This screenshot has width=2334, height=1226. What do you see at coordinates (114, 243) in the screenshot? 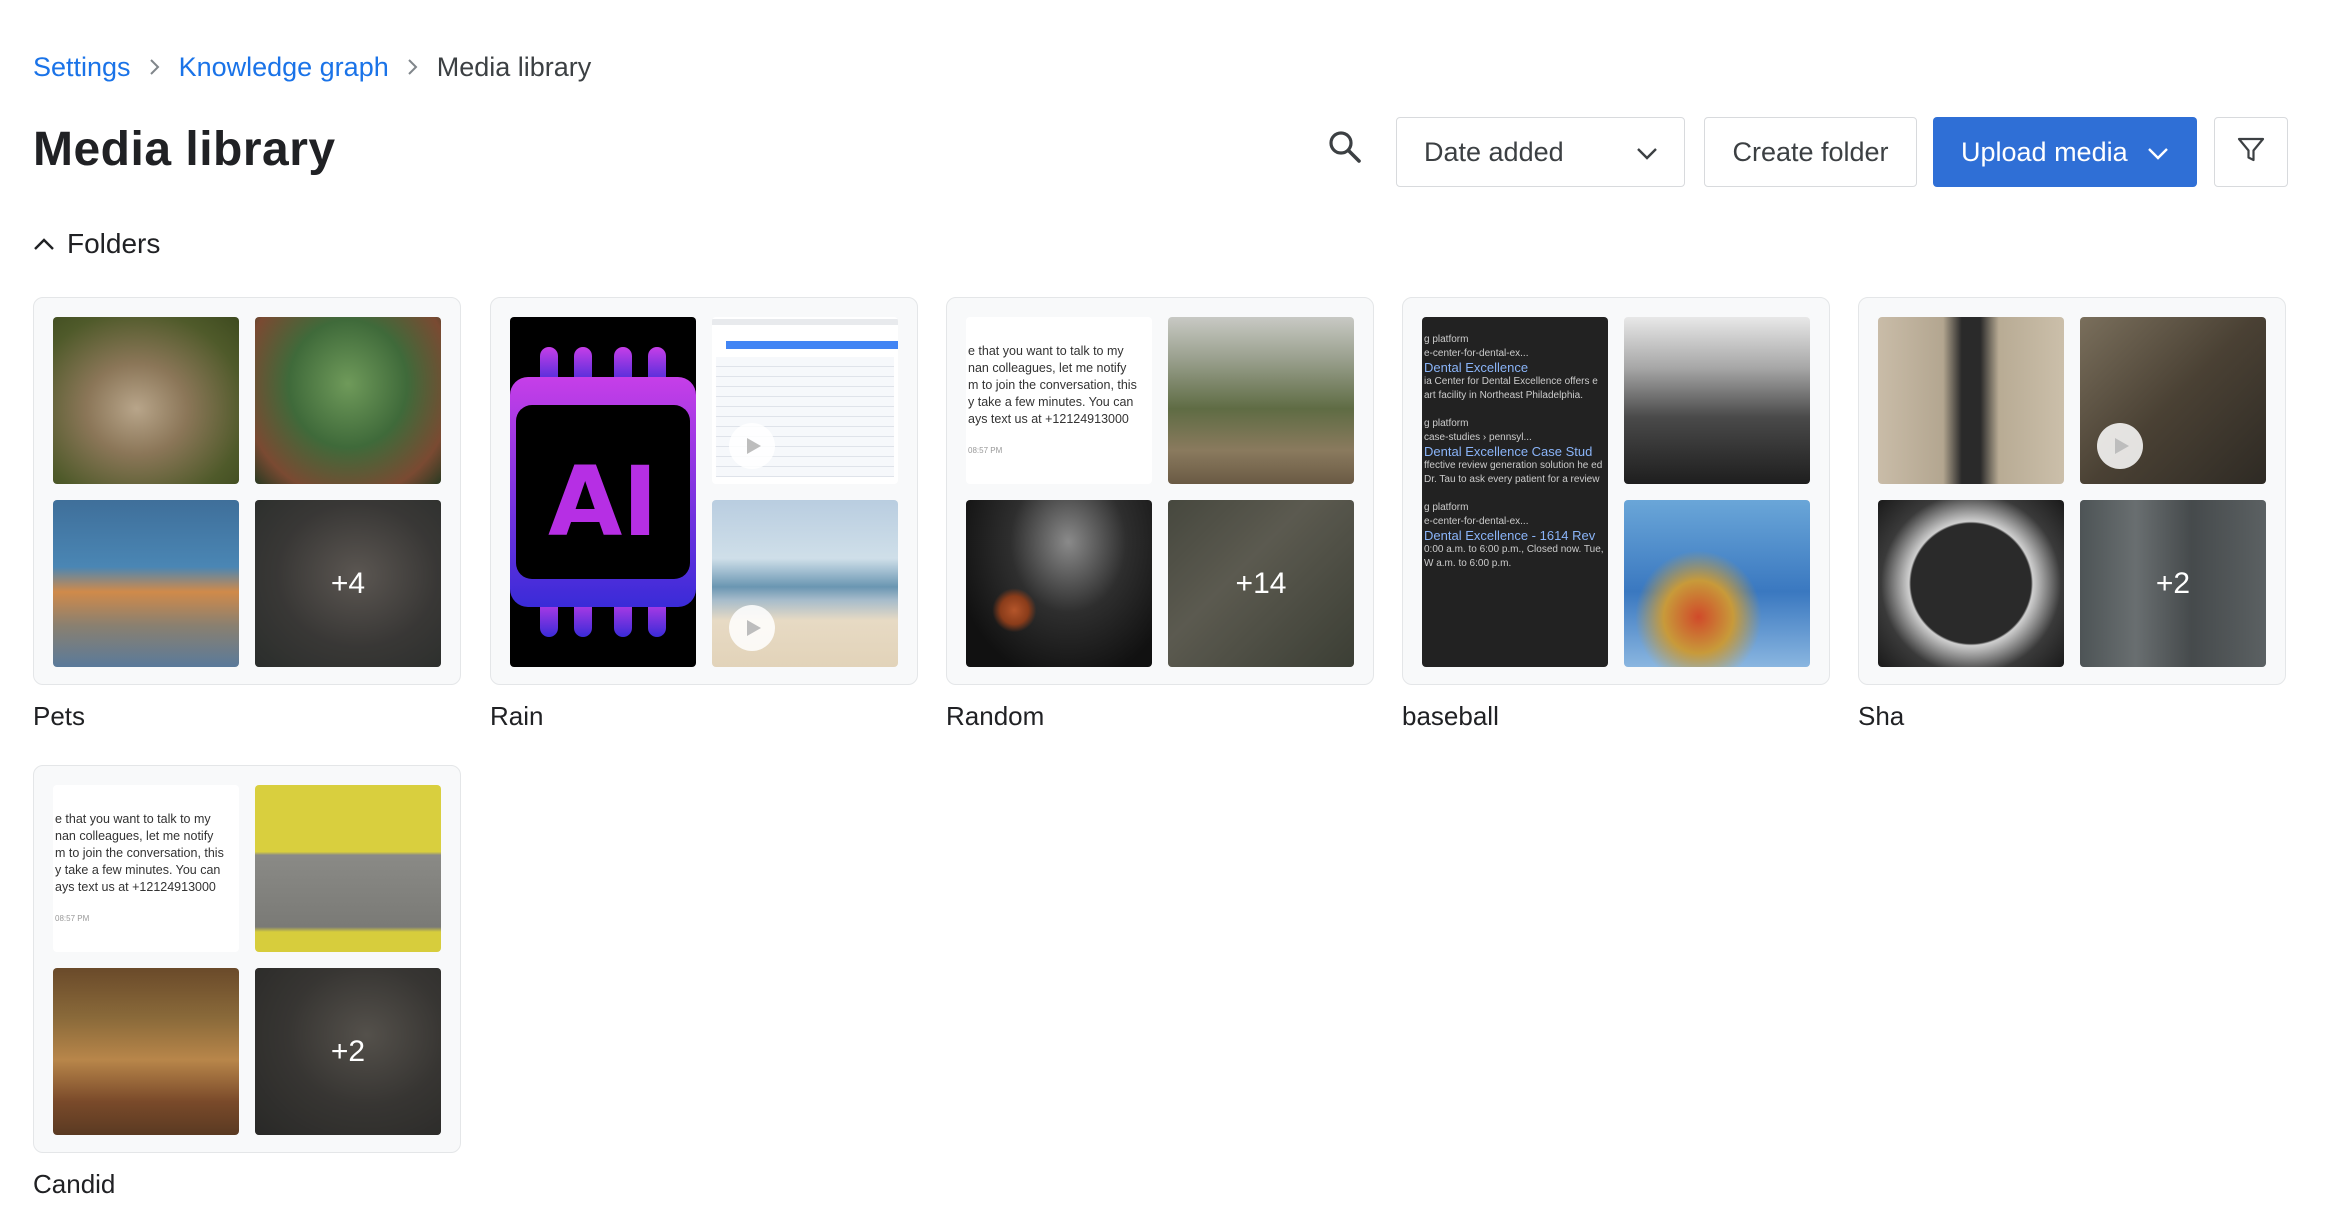
I see `folders-section-label: Folders` at bounding box center [114, 243].